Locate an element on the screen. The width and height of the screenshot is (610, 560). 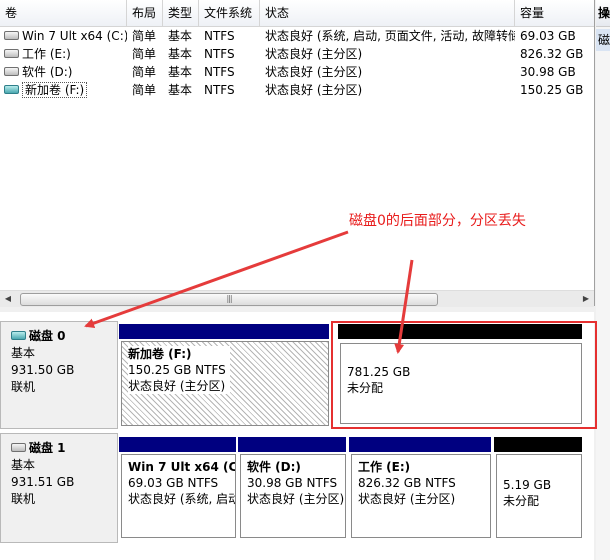
arrow-to-disk0 is located at coordinates (216, 279).